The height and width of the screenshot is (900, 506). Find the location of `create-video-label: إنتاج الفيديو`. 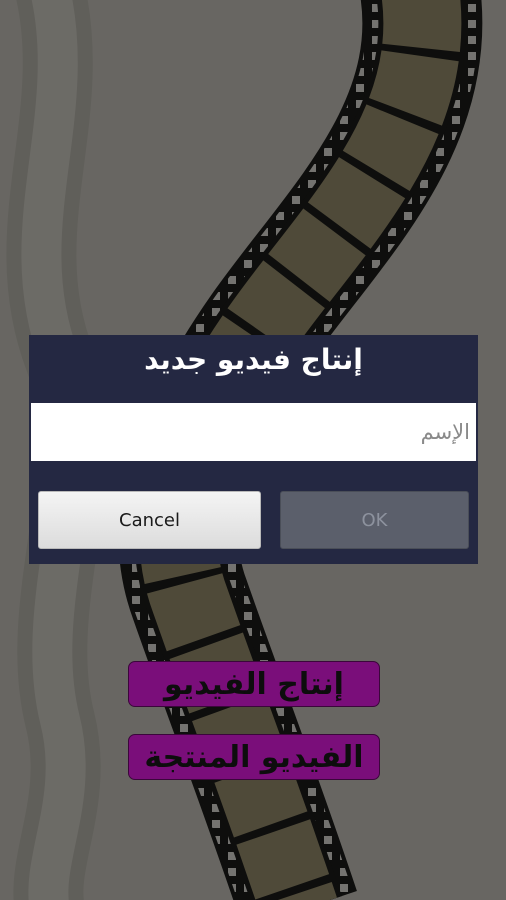

create-video-label: إنتاج الفيديو is located at coordinates (254, 684).